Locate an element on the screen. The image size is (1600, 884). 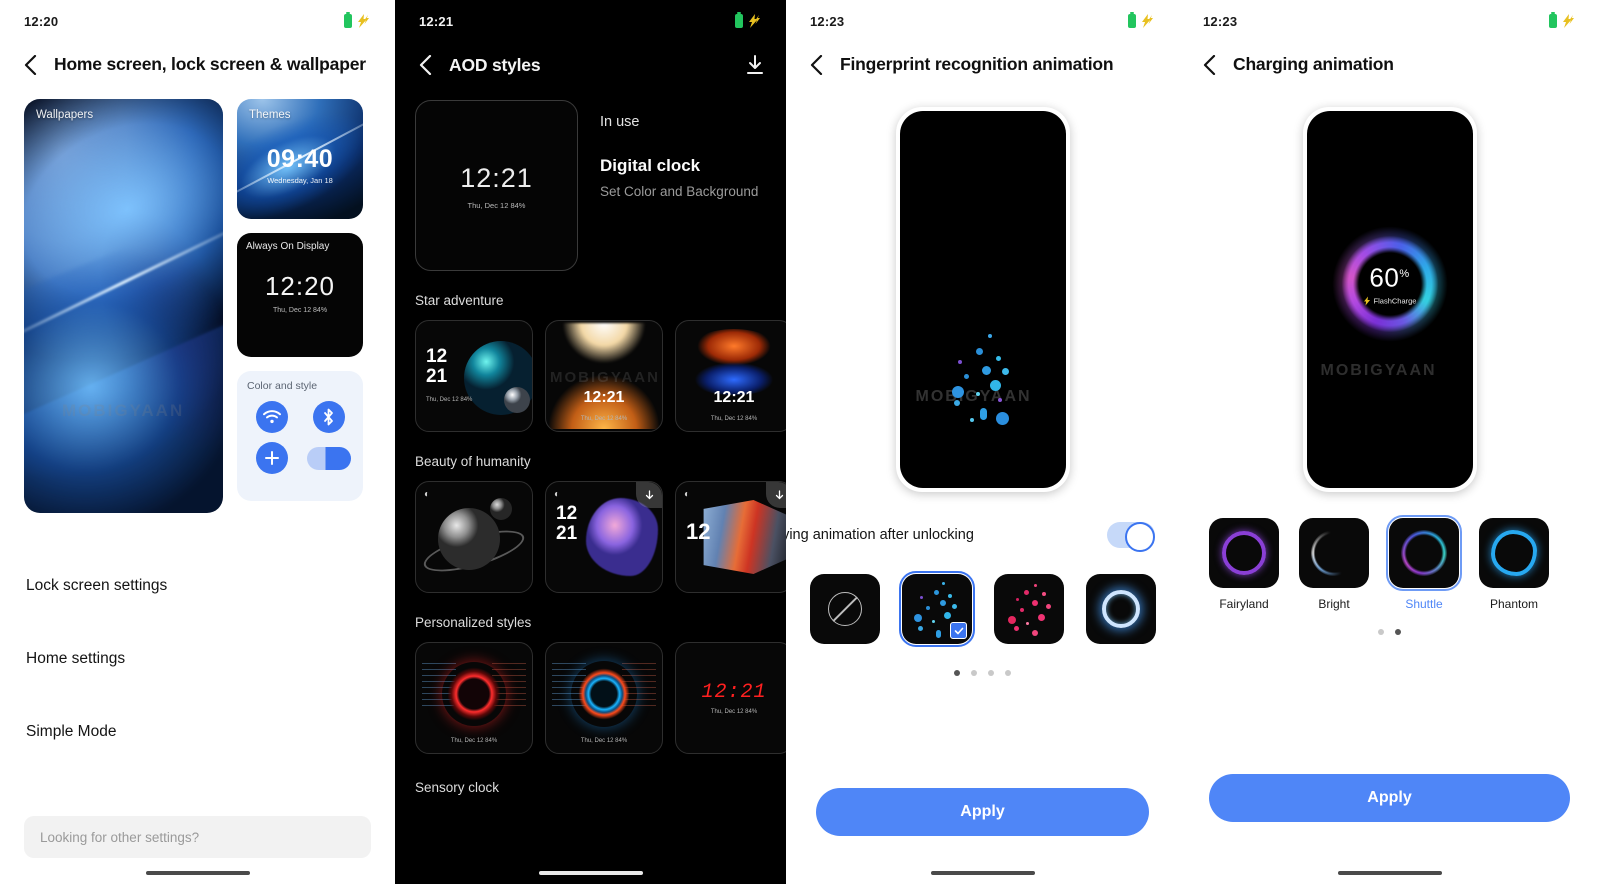
themes-time: 09:40 is located at coordinates (300, 159).